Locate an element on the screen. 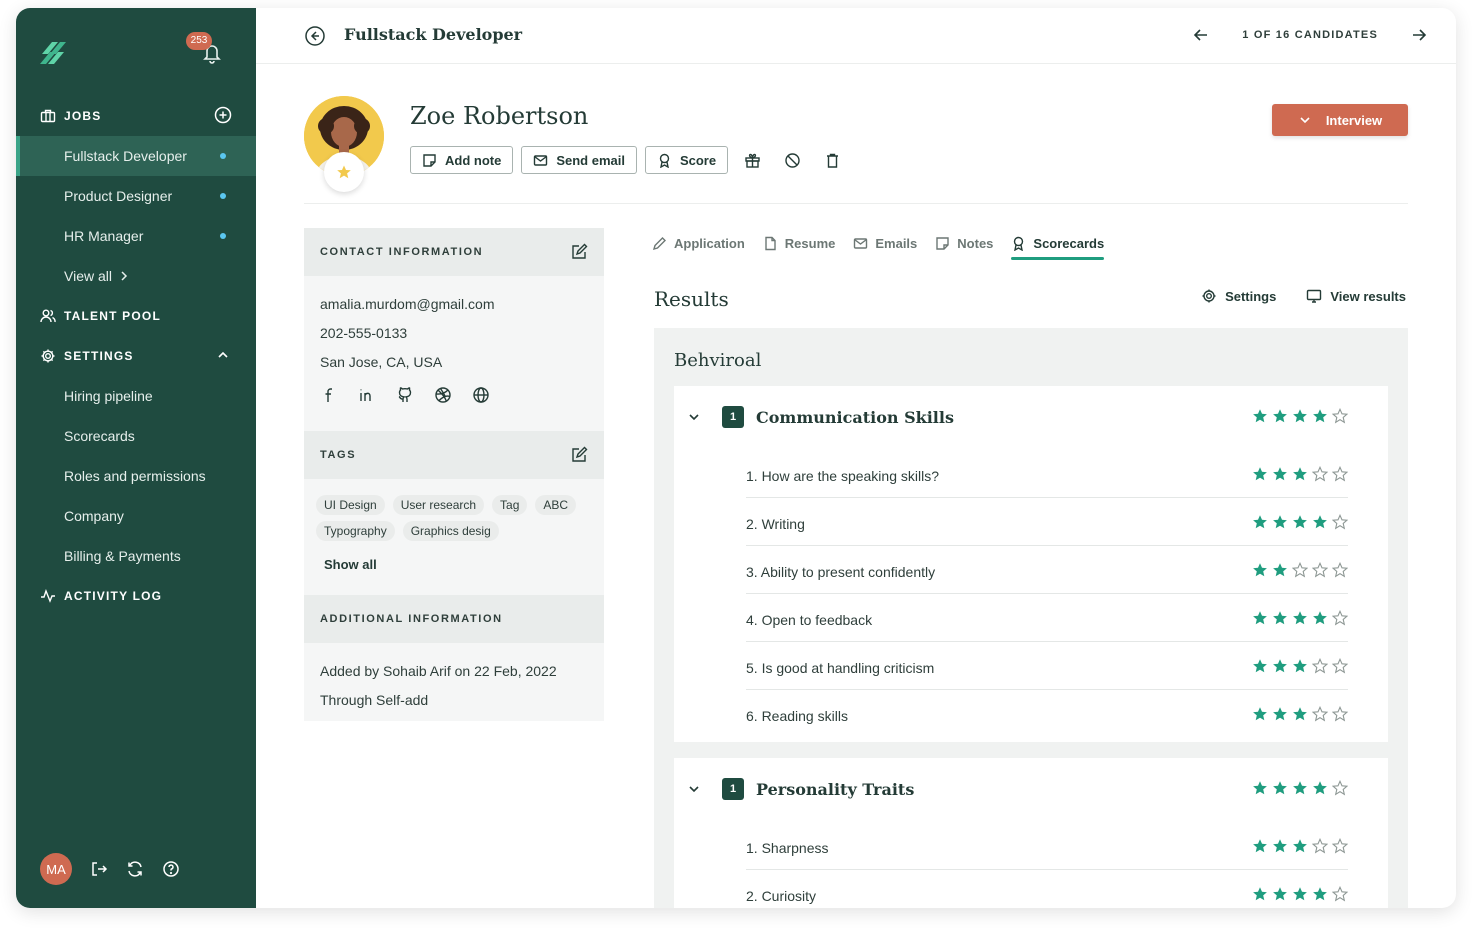  gift-button is located at coordinates (752, 160).